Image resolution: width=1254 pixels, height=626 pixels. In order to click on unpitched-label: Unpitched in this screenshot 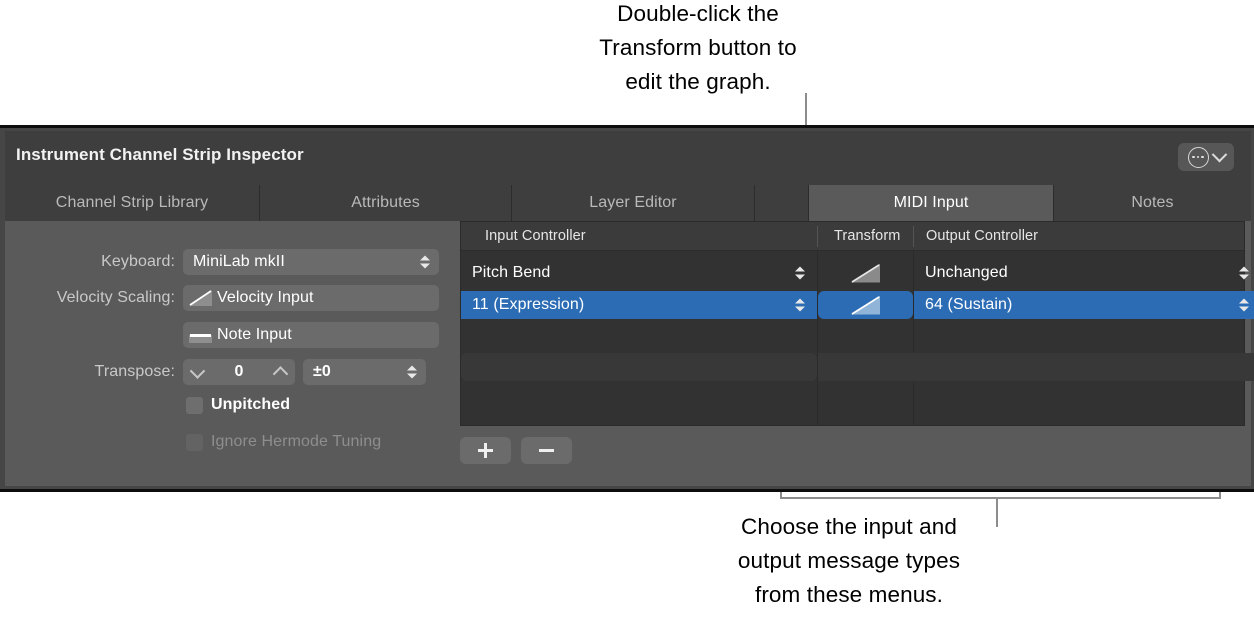, I will do `click(251, 404)`.